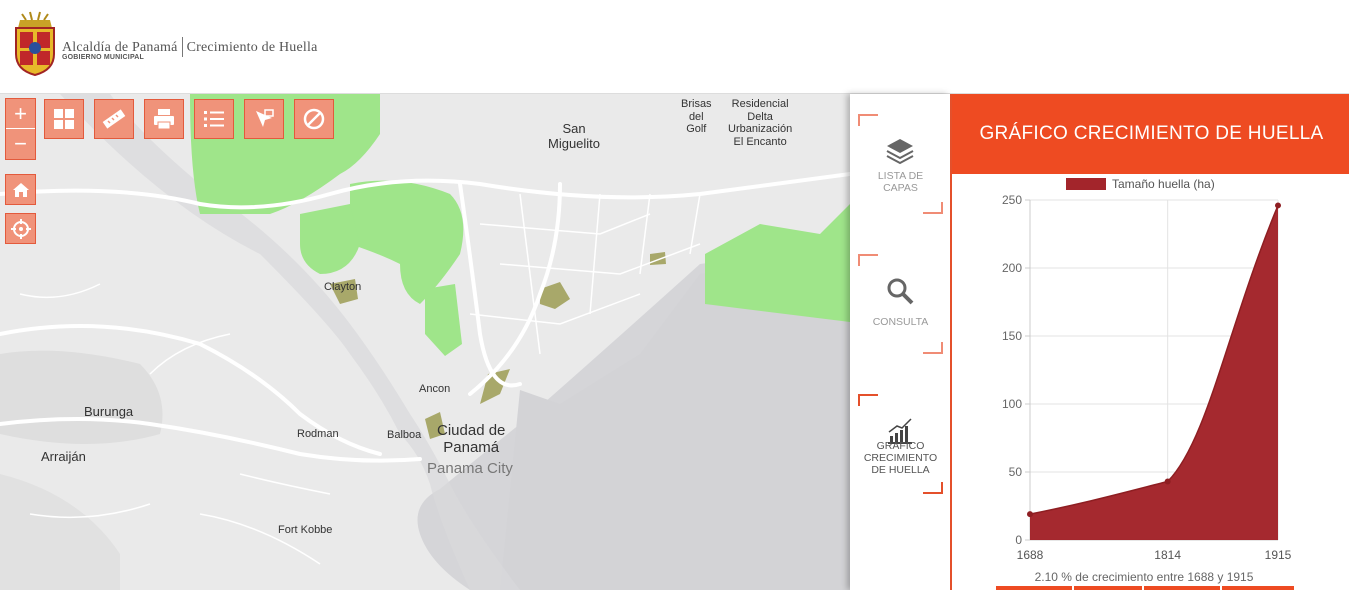  I want to click on sidebar-item-label: LISTA DE CAPAS, so click(900, 182).